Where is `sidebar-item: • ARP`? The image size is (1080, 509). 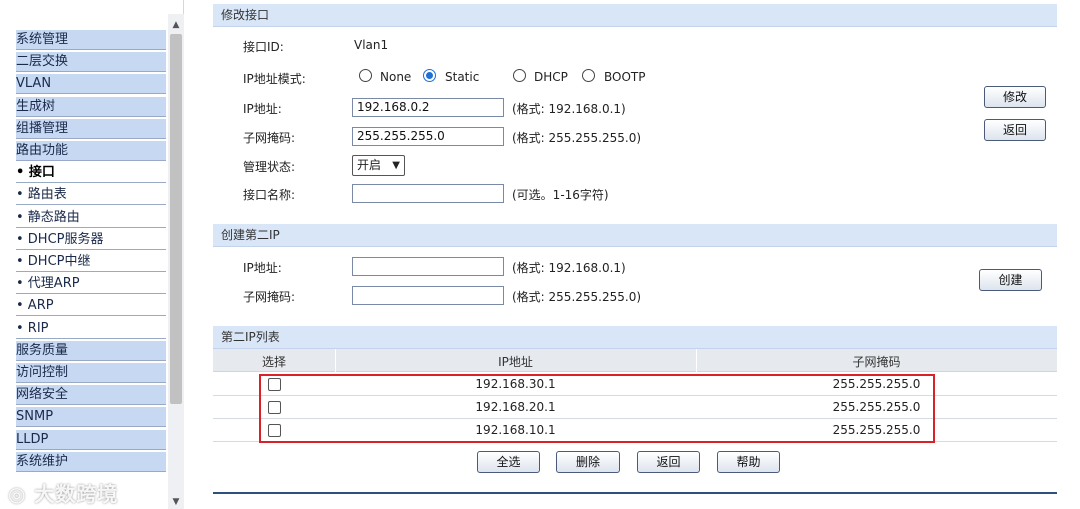
sidebar-item: • ARP is located at coordinates (91, 306).